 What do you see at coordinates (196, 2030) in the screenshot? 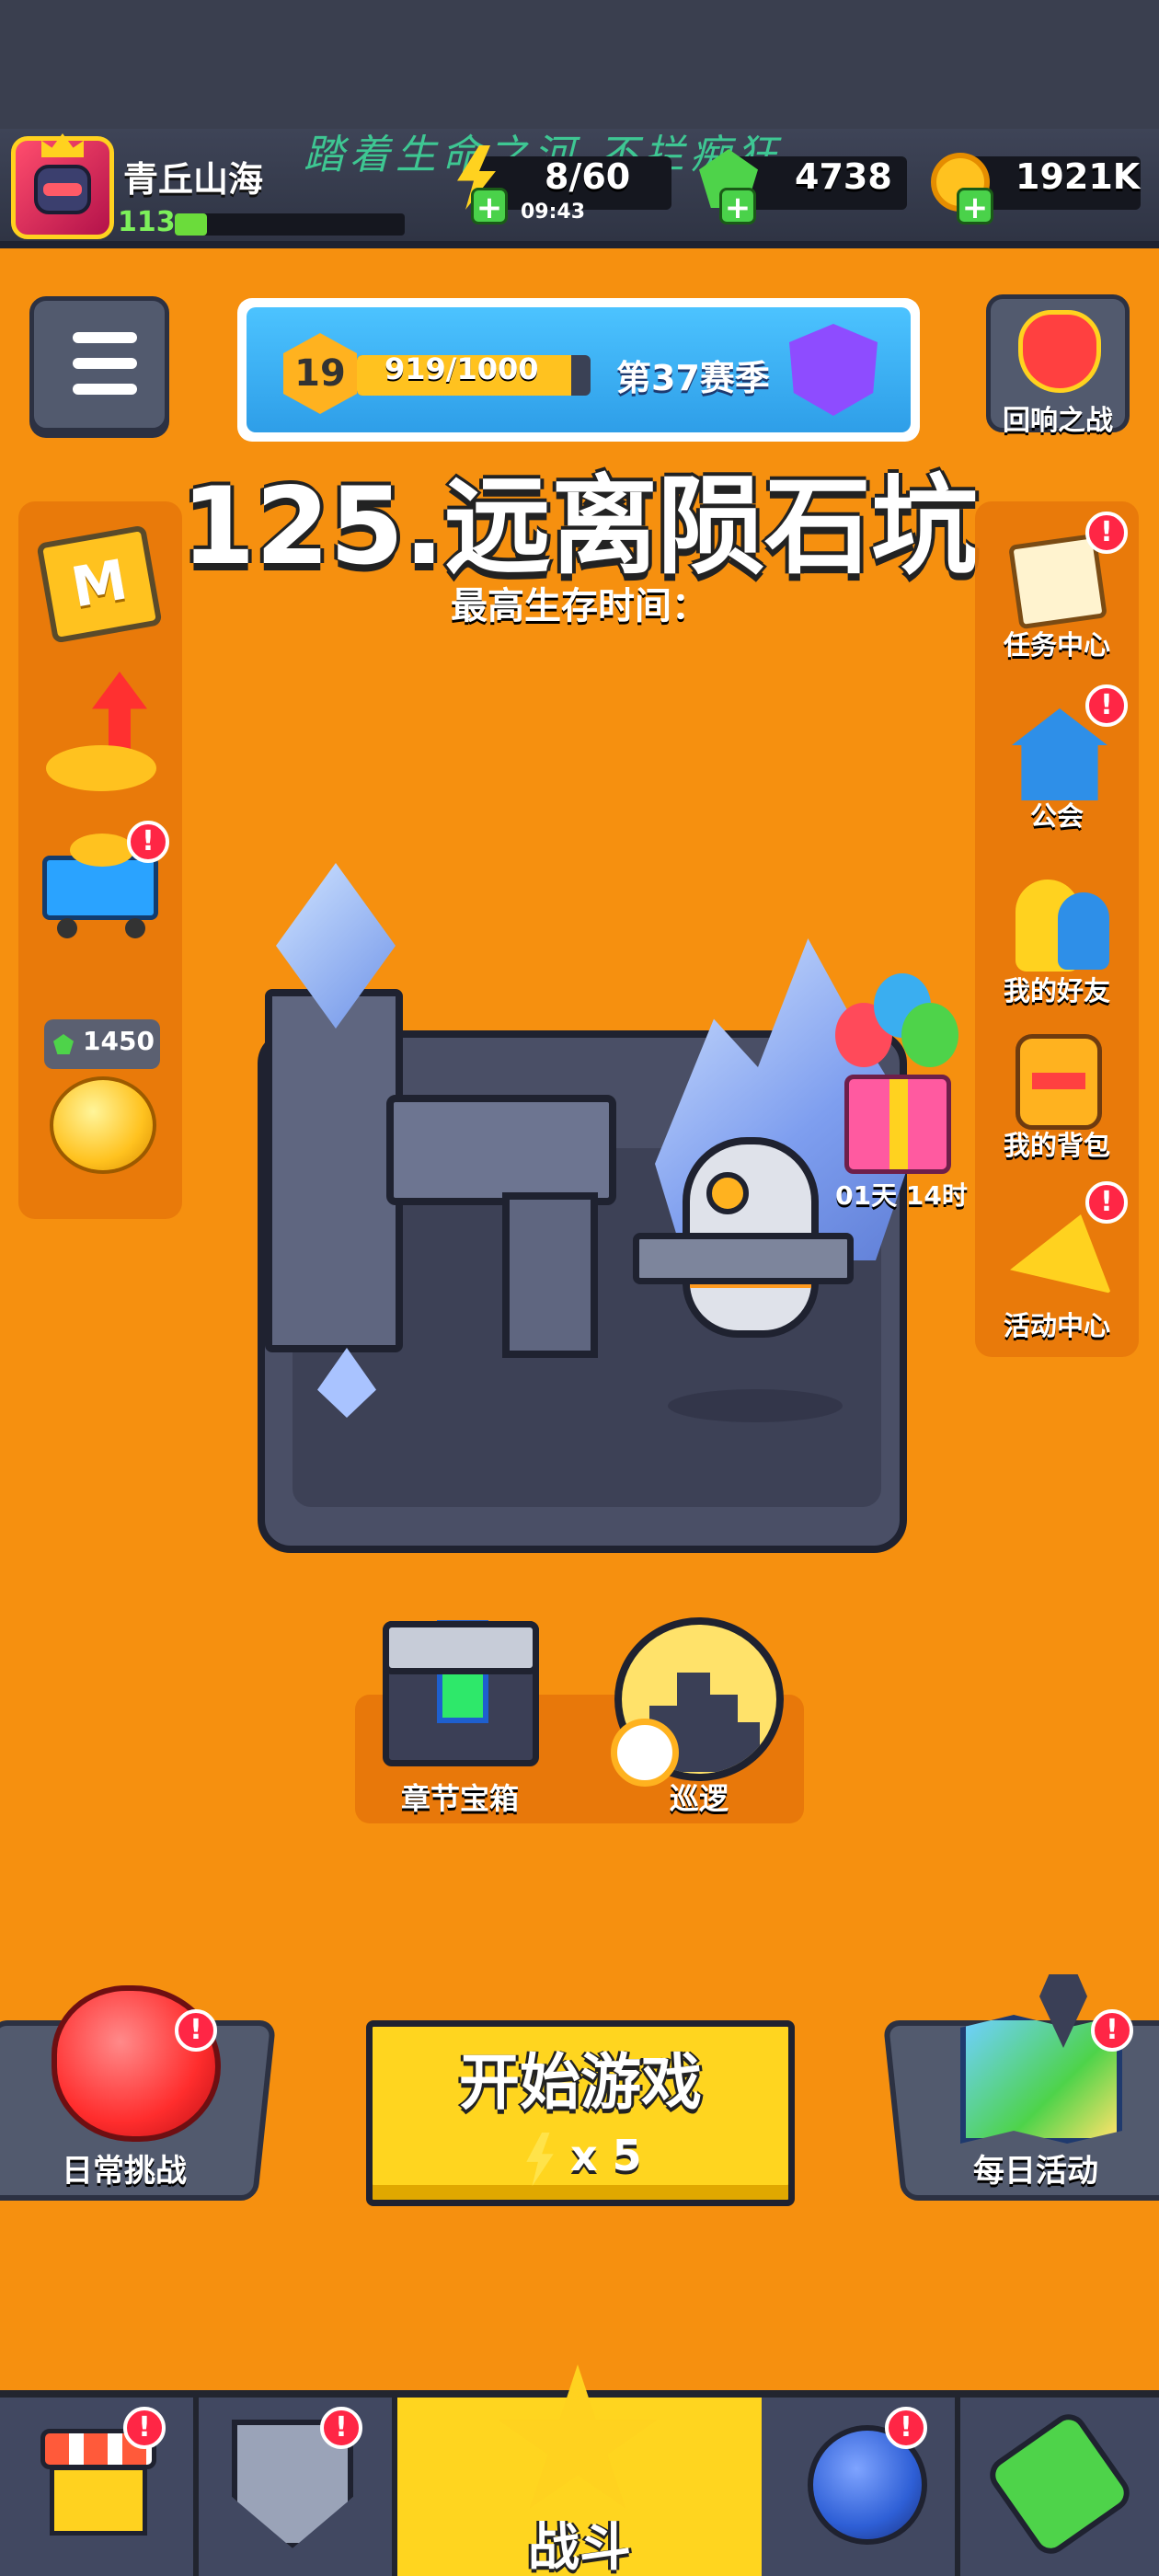
I see `daily-challenge-alert-badge: !` at bounding box center [196, 2030].